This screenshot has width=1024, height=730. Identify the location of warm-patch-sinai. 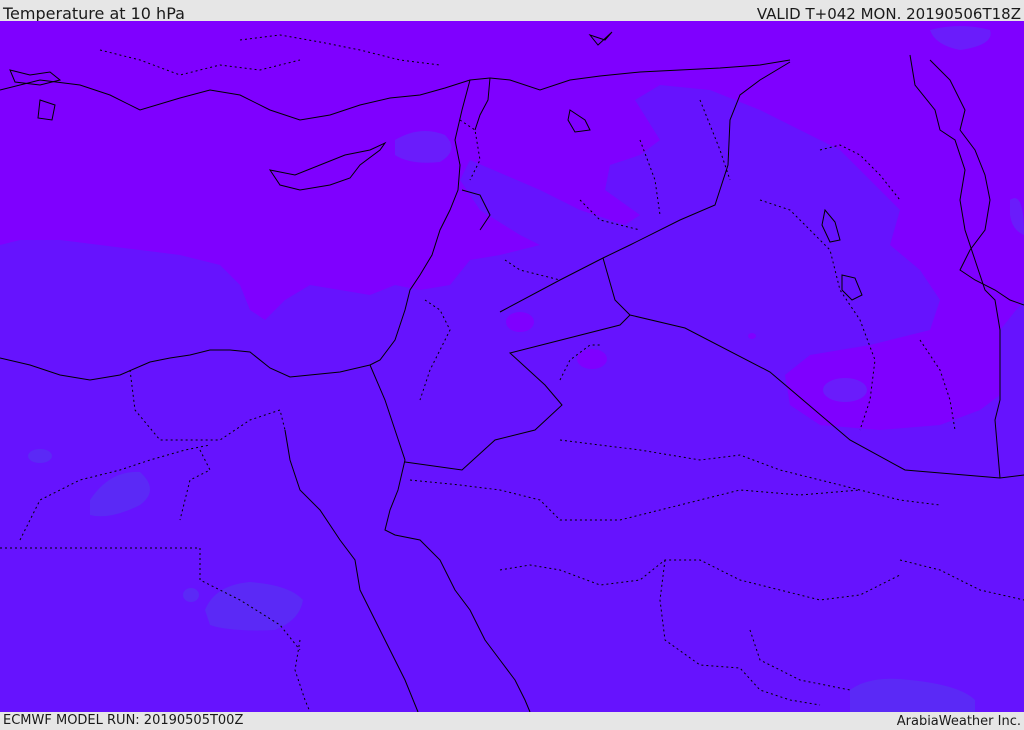
(520, 322).